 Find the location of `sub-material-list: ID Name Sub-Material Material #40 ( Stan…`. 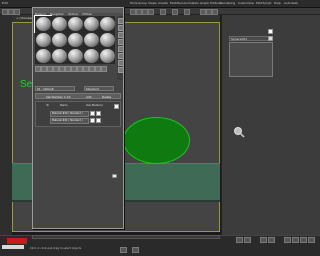

sub-material-list: ID Name Sub-Material Material #40 ( Stan… is located at coordinates (78, 114).